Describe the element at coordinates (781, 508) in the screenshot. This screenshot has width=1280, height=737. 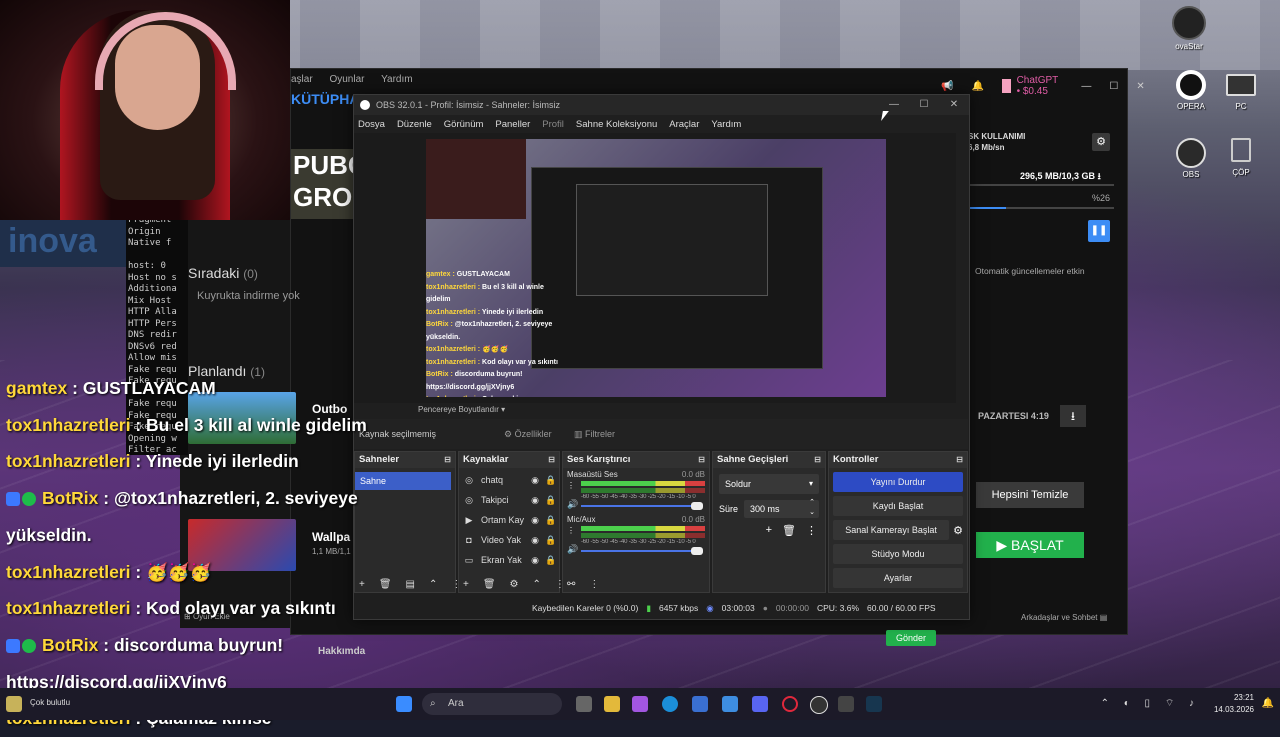
I see `duration-input: 300 ms ⌃ ⌄` at that location.